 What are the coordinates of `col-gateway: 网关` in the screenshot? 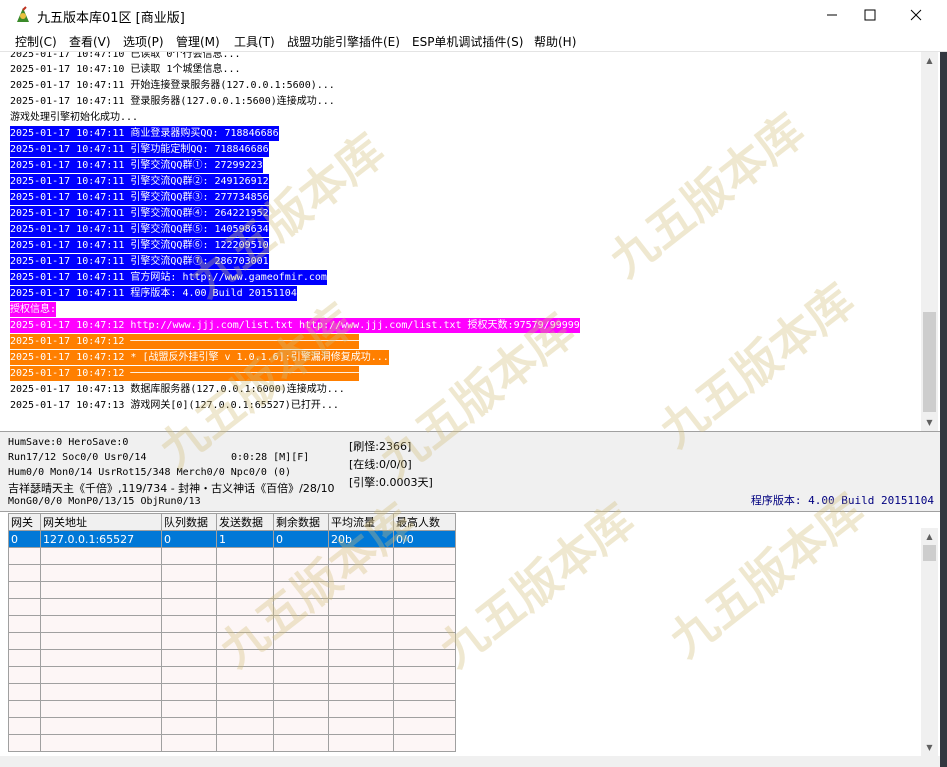 It's located at (24, 522).